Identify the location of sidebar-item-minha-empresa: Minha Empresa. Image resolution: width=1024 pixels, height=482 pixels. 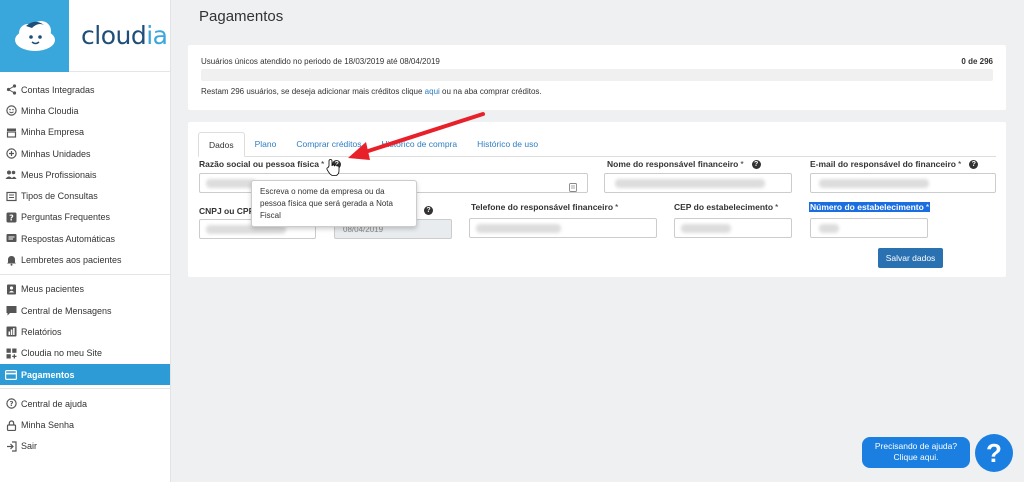
(85, 132).